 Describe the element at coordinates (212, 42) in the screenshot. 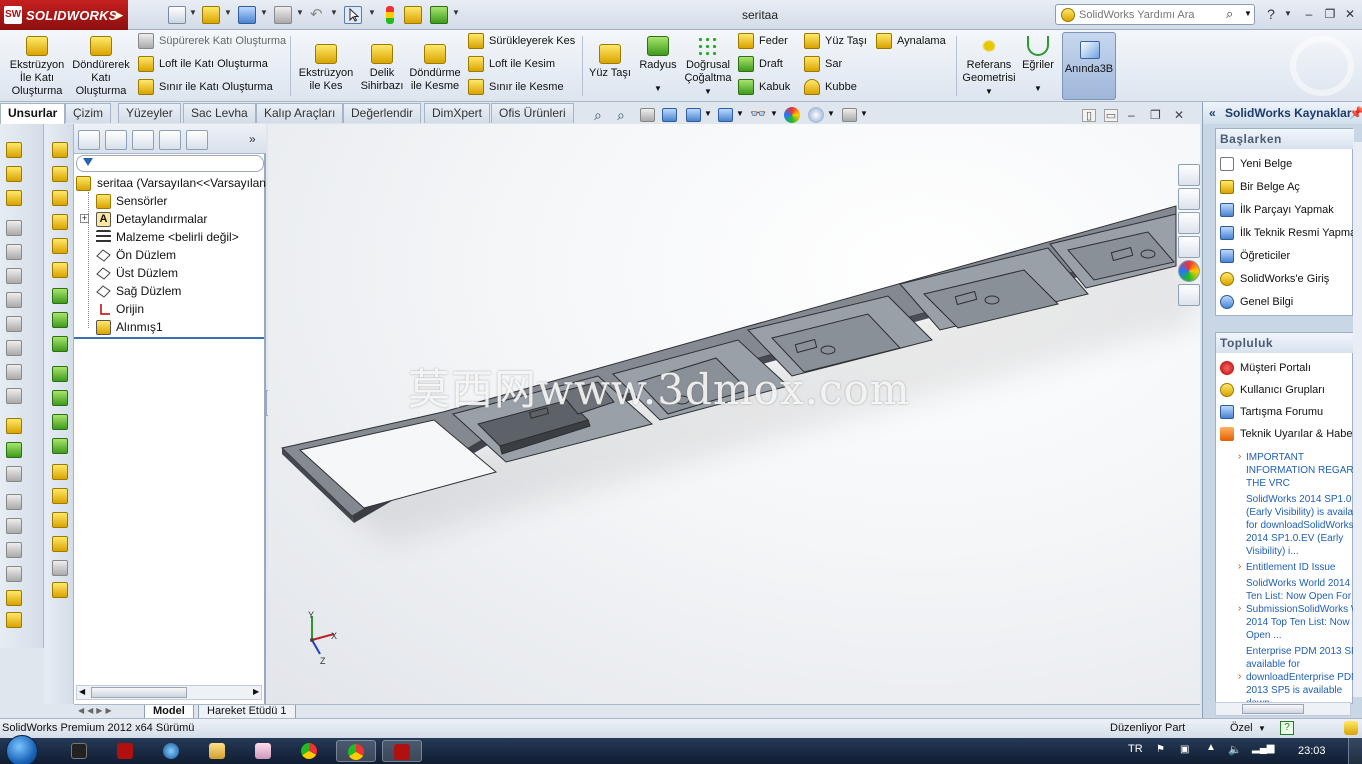

I see `sweep-boss-button: Süpürerek Katı Oluşturma` at that location.